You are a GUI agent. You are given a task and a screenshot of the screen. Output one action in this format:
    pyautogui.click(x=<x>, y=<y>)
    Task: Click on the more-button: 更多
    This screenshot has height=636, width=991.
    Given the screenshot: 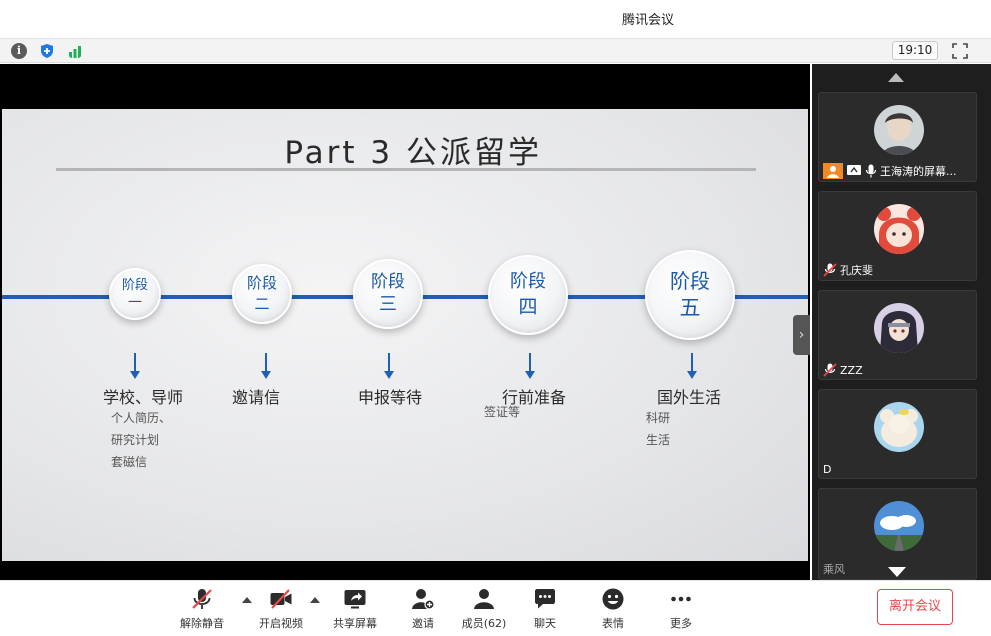 What is the action you would take?
    pyautogui.click(x=681, y=609)
    